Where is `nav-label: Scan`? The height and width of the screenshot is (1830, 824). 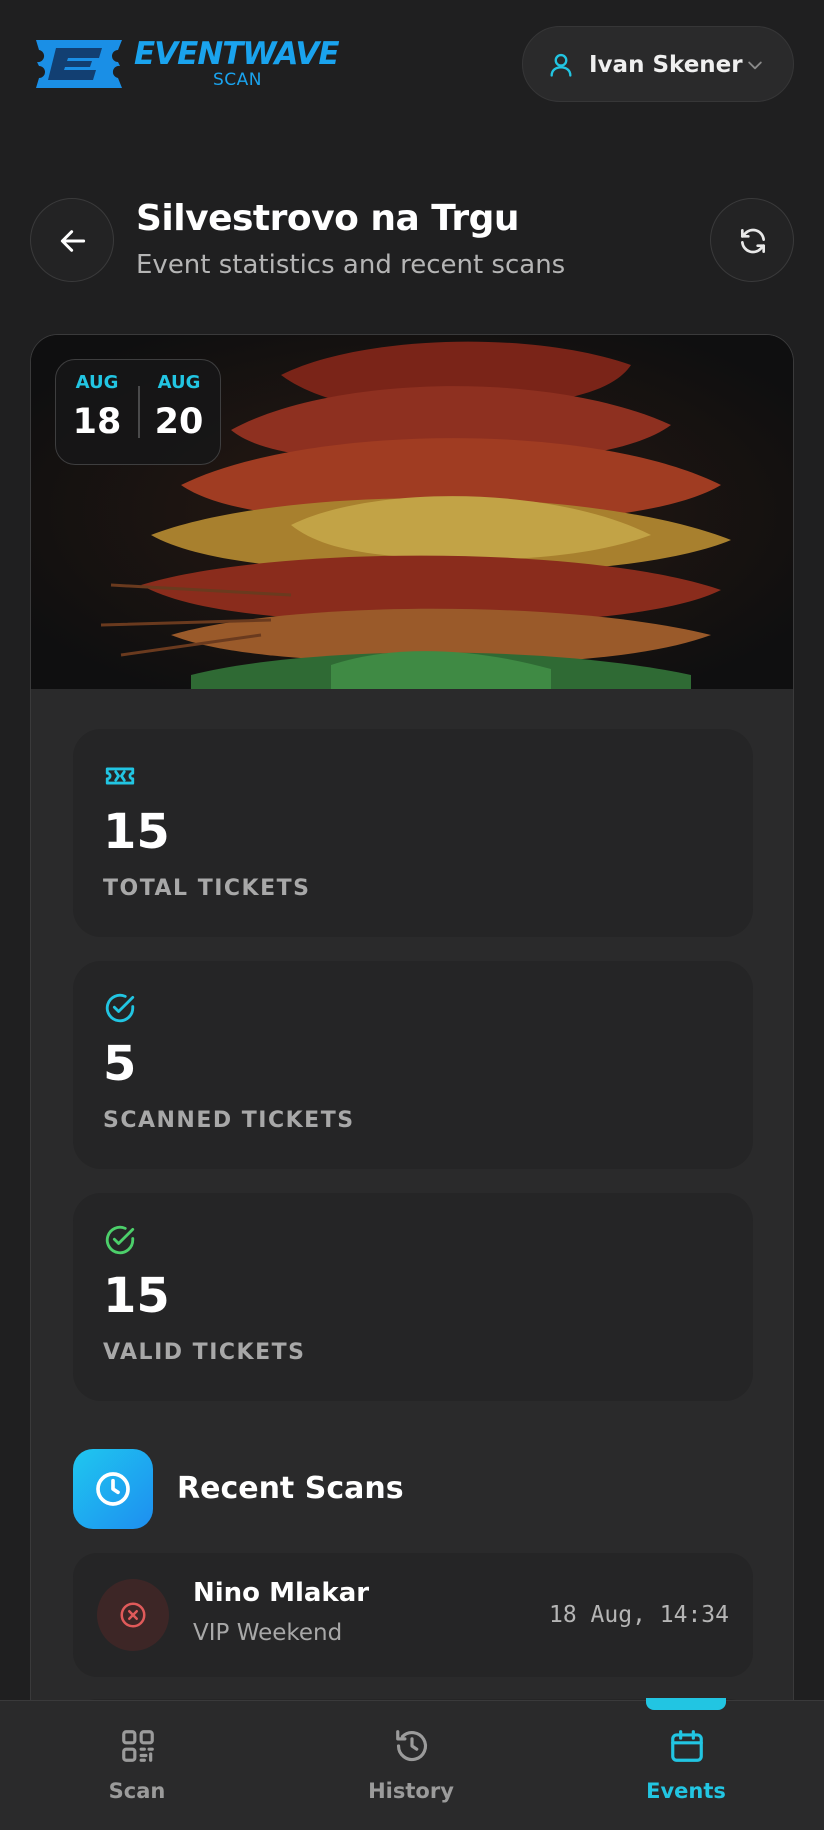
nav-label: Scan is located at coordinates (137, 1791).